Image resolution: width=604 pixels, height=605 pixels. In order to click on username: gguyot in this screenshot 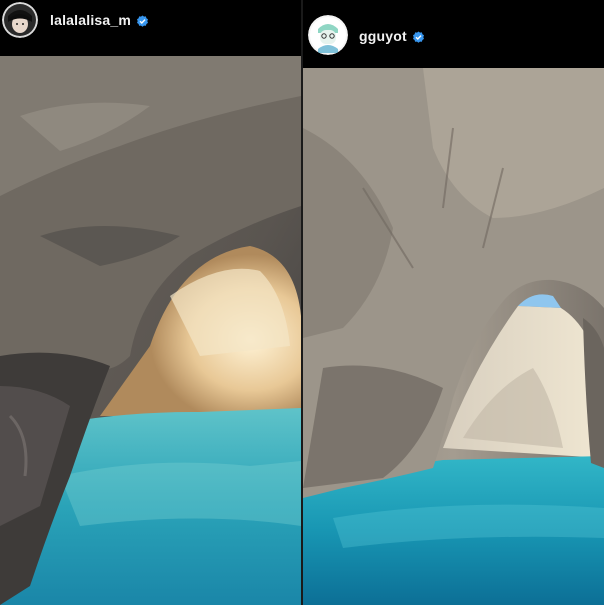, I will do `click(392, 36)`.